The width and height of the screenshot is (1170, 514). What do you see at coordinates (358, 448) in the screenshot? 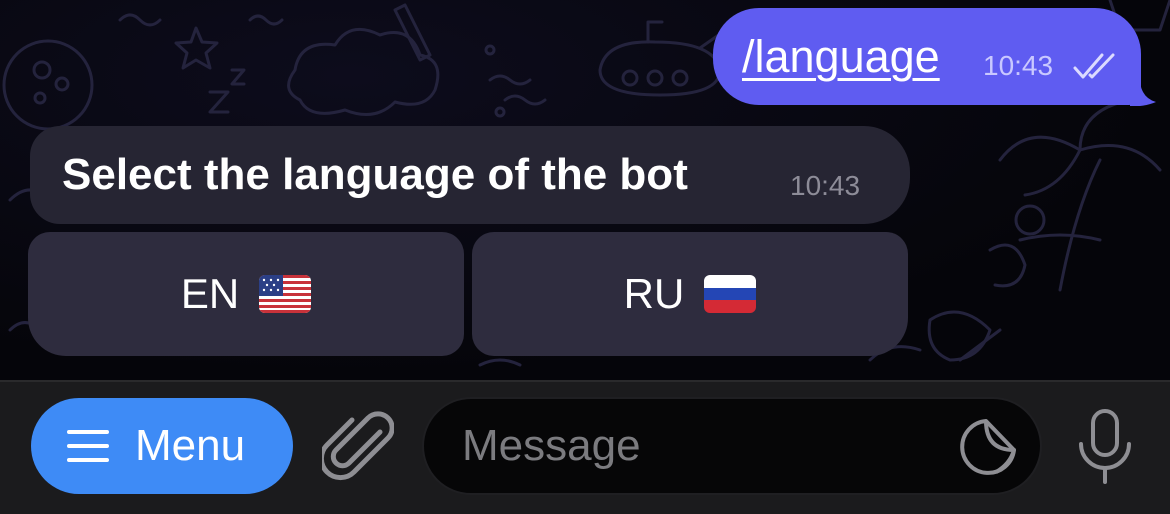
I see `paperclip-icon` at bounding box center [358, 448].